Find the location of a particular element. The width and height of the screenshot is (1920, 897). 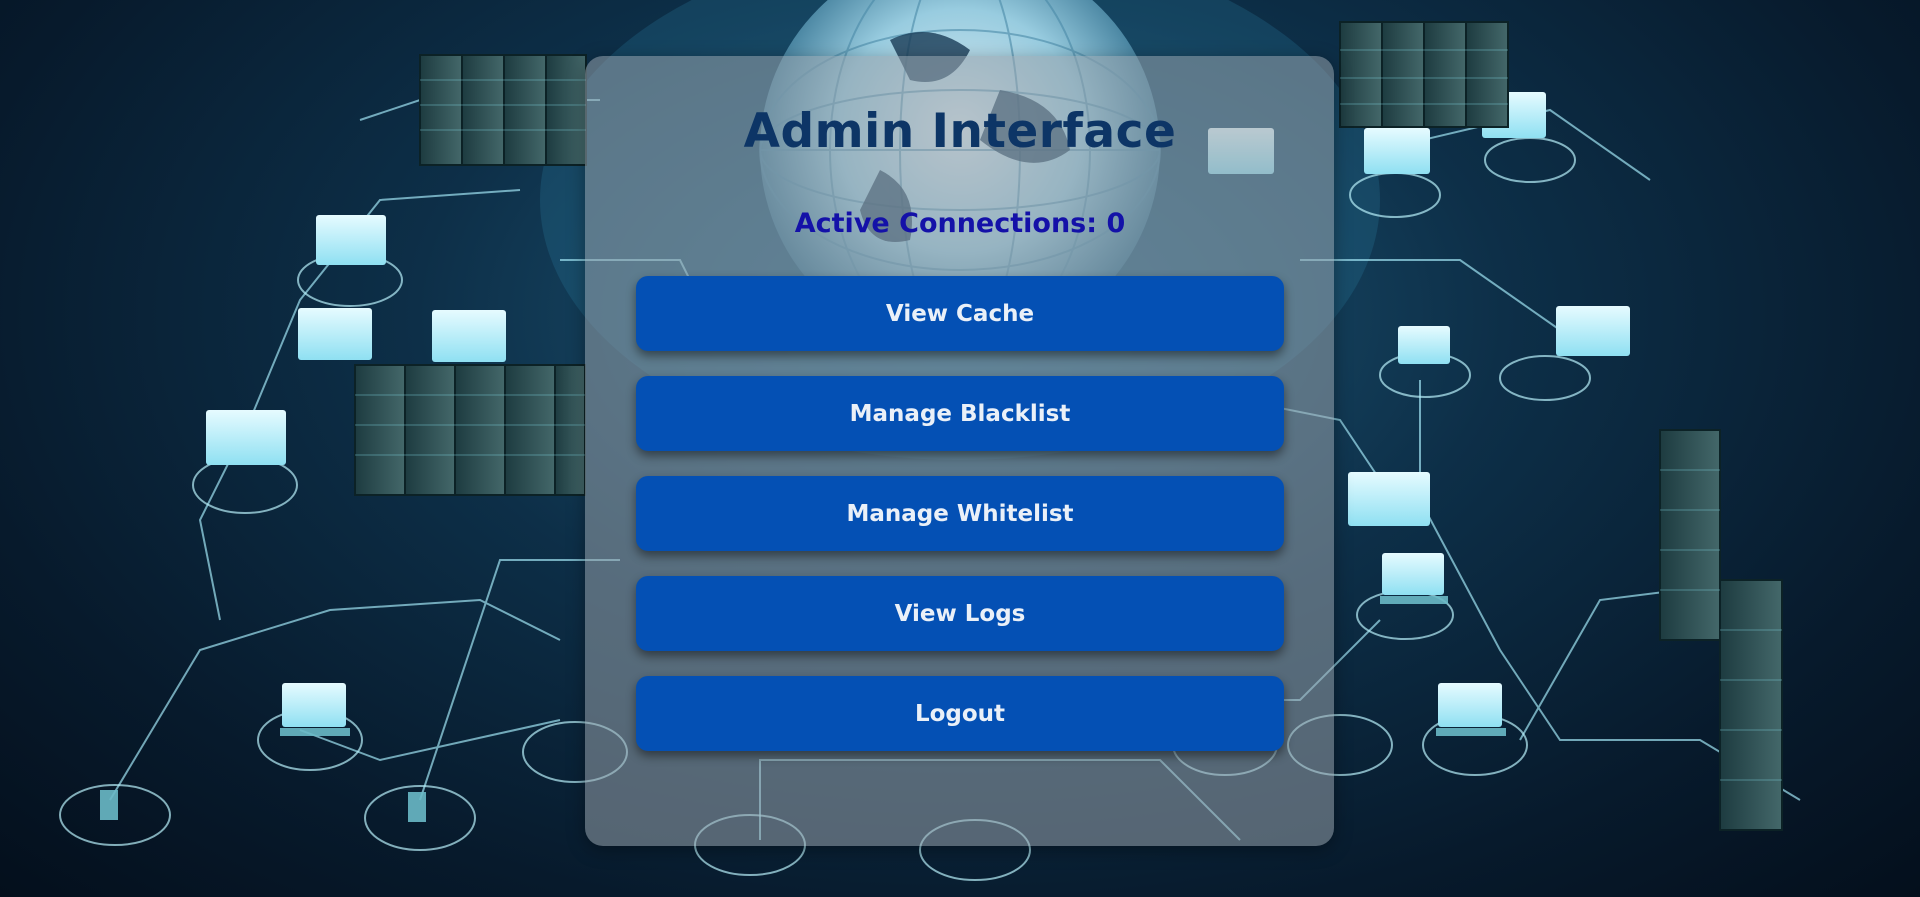

logout-button: Logout is located at coordinates (960, 713).